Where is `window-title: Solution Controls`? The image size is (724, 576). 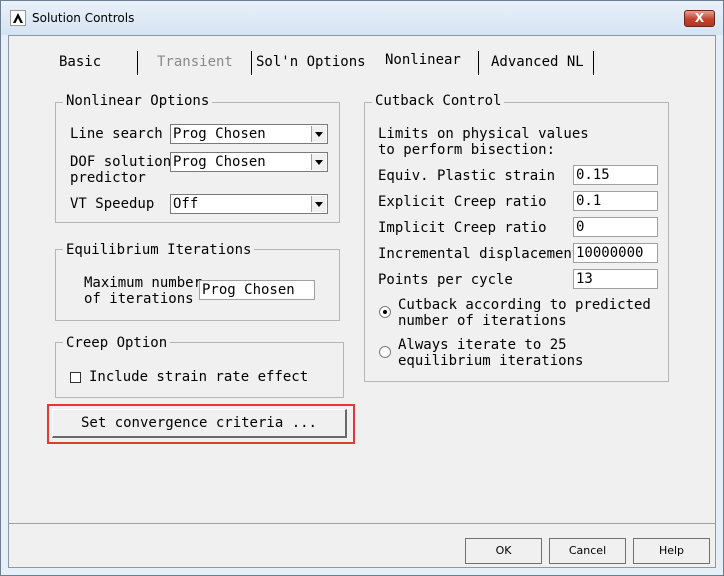
window-title: Solution Controls is located at coordinates (83, 18).